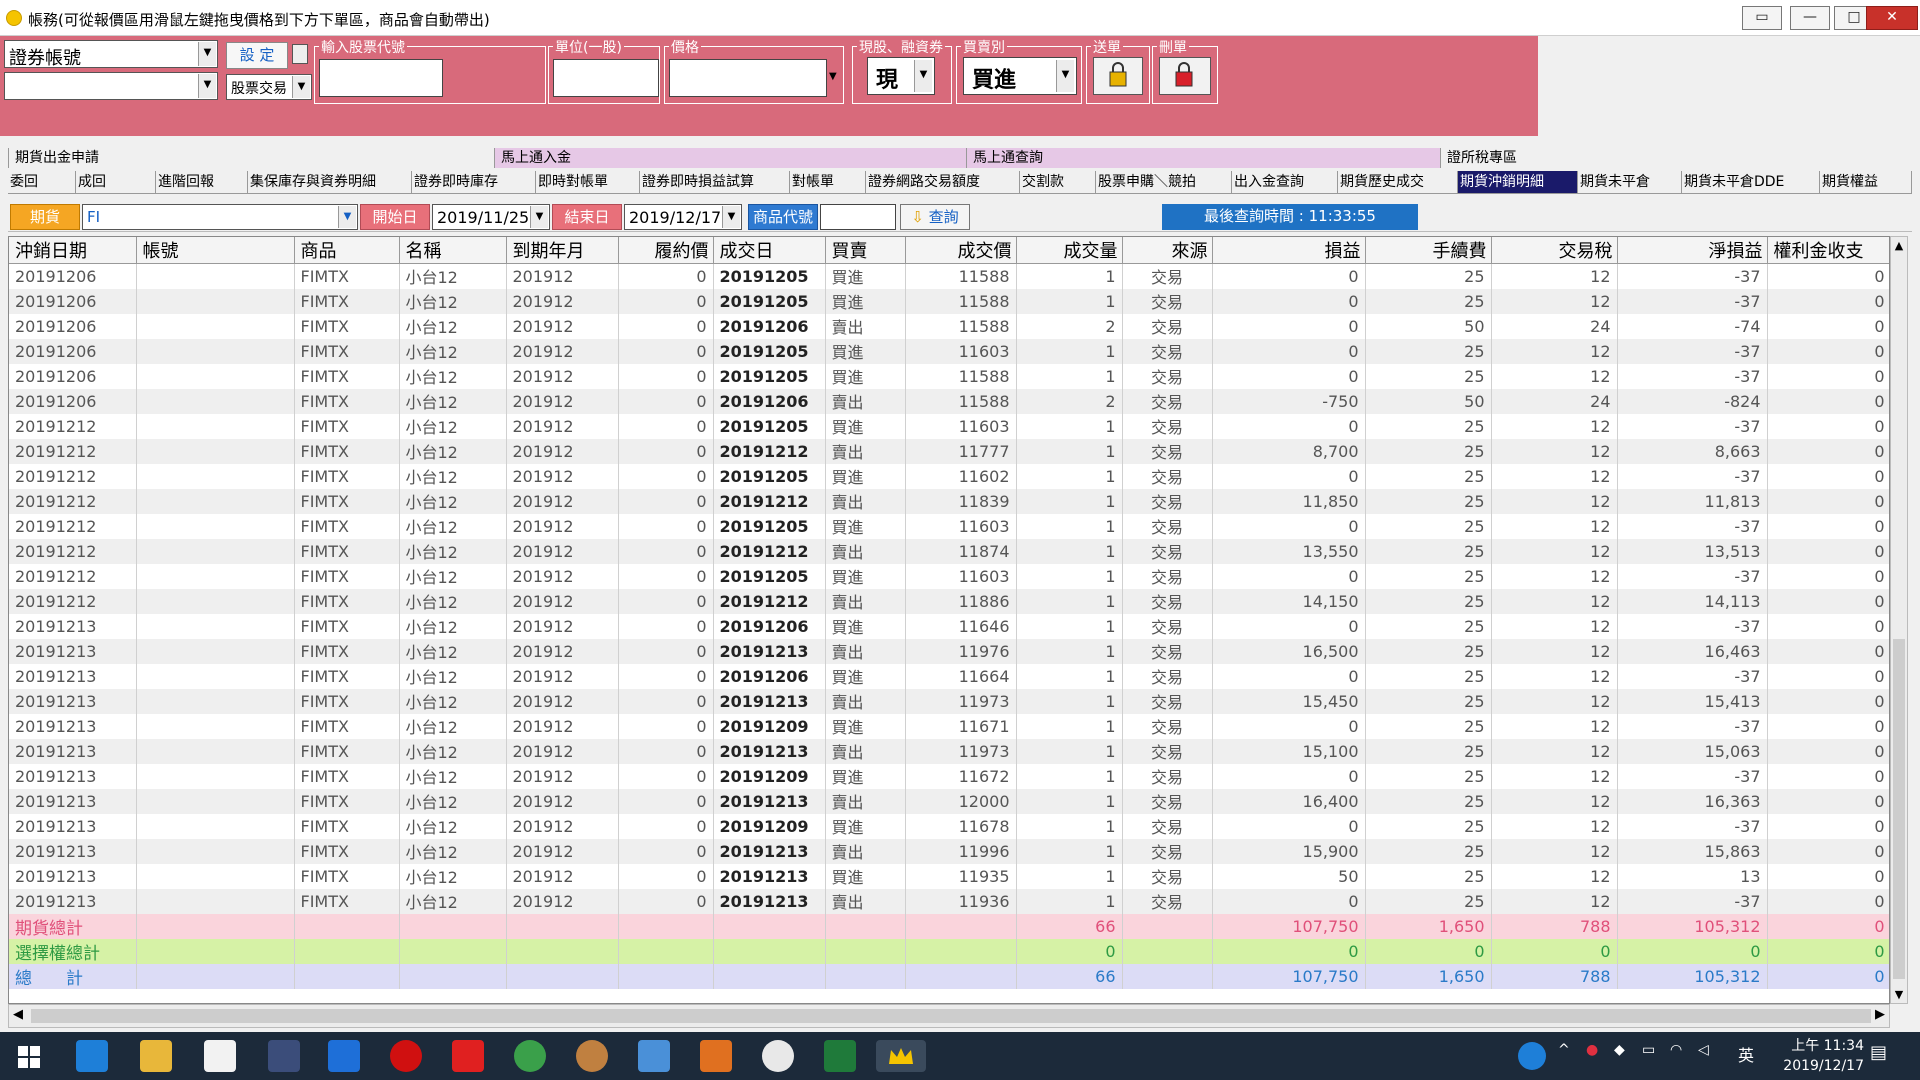  What do you see at coordinates (111, 54) in the screenshot?
I see `account-select: 證券帳號 ▼` at bounding box center [111, 54].